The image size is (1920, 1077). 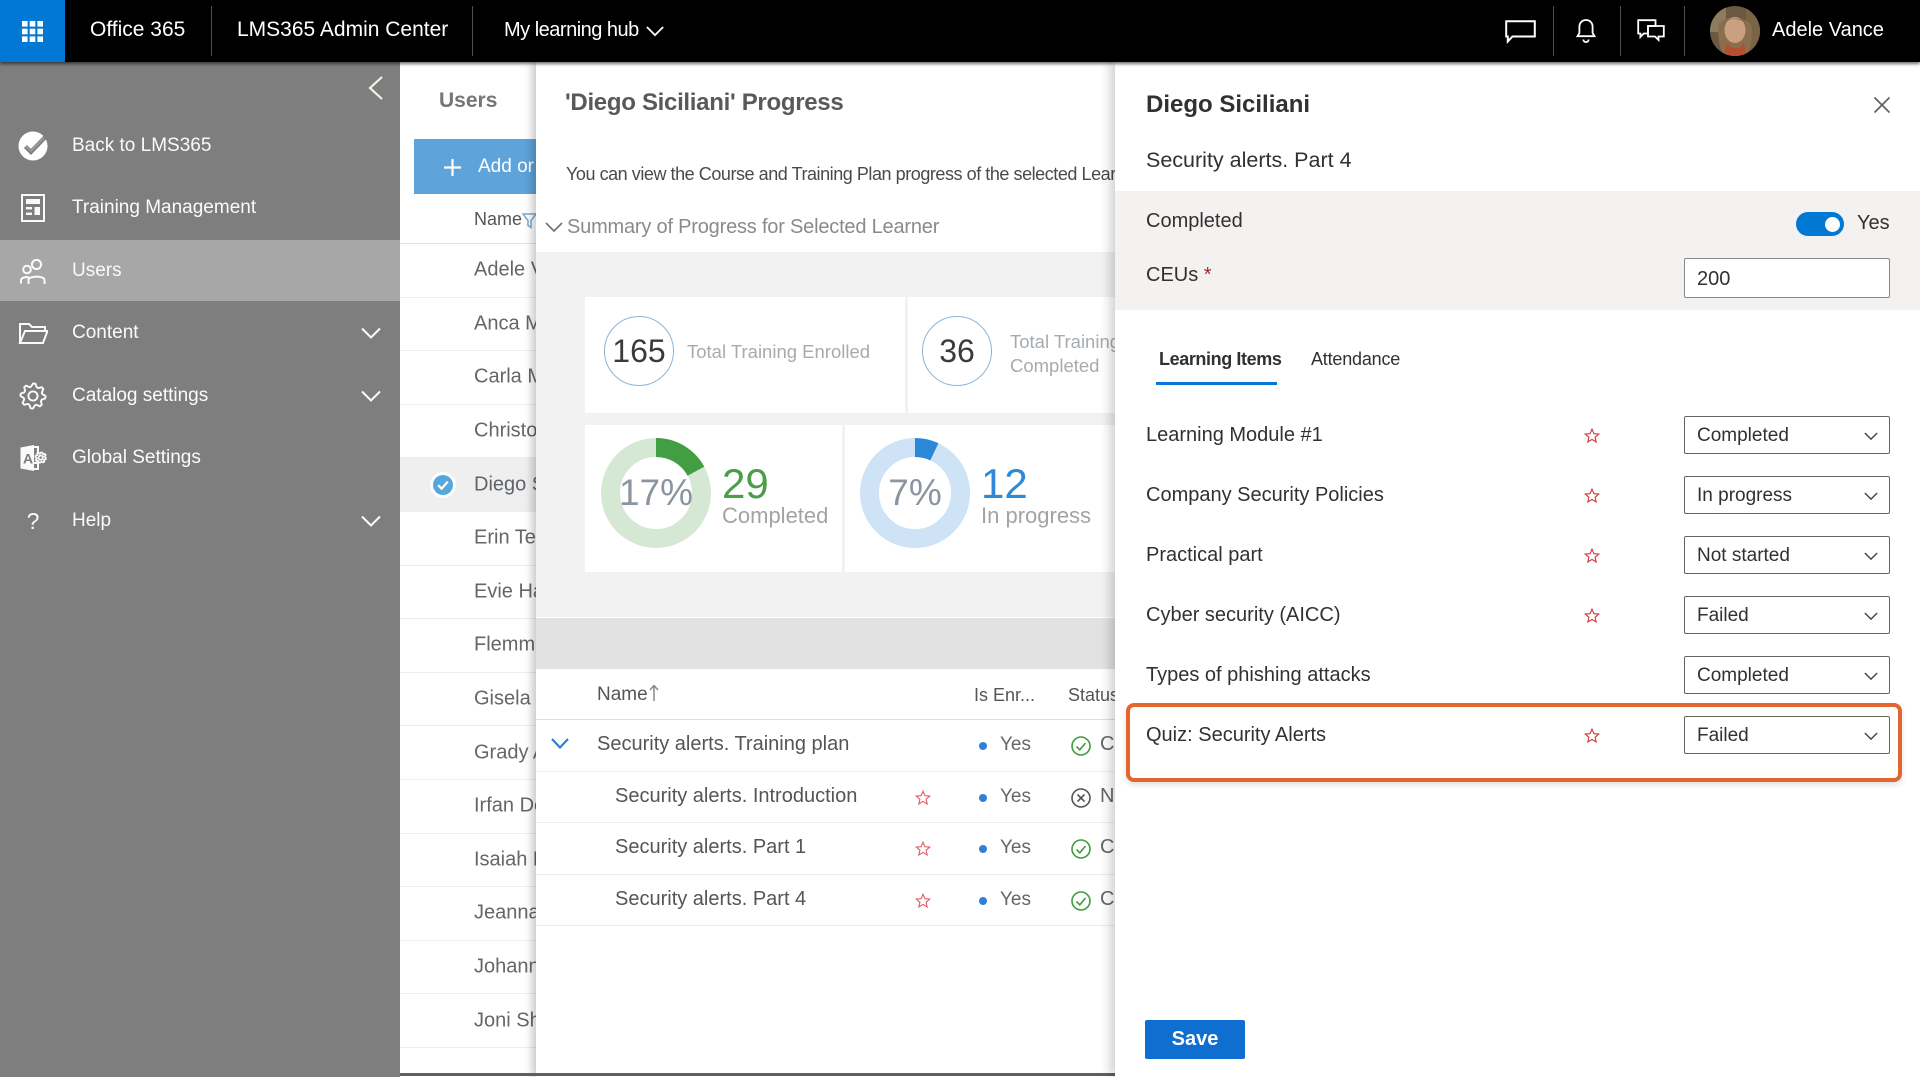 What do you see at coordinates (28, 458) in the screenshot?
I see `svg-text: A` at bounding box center [28, 458].